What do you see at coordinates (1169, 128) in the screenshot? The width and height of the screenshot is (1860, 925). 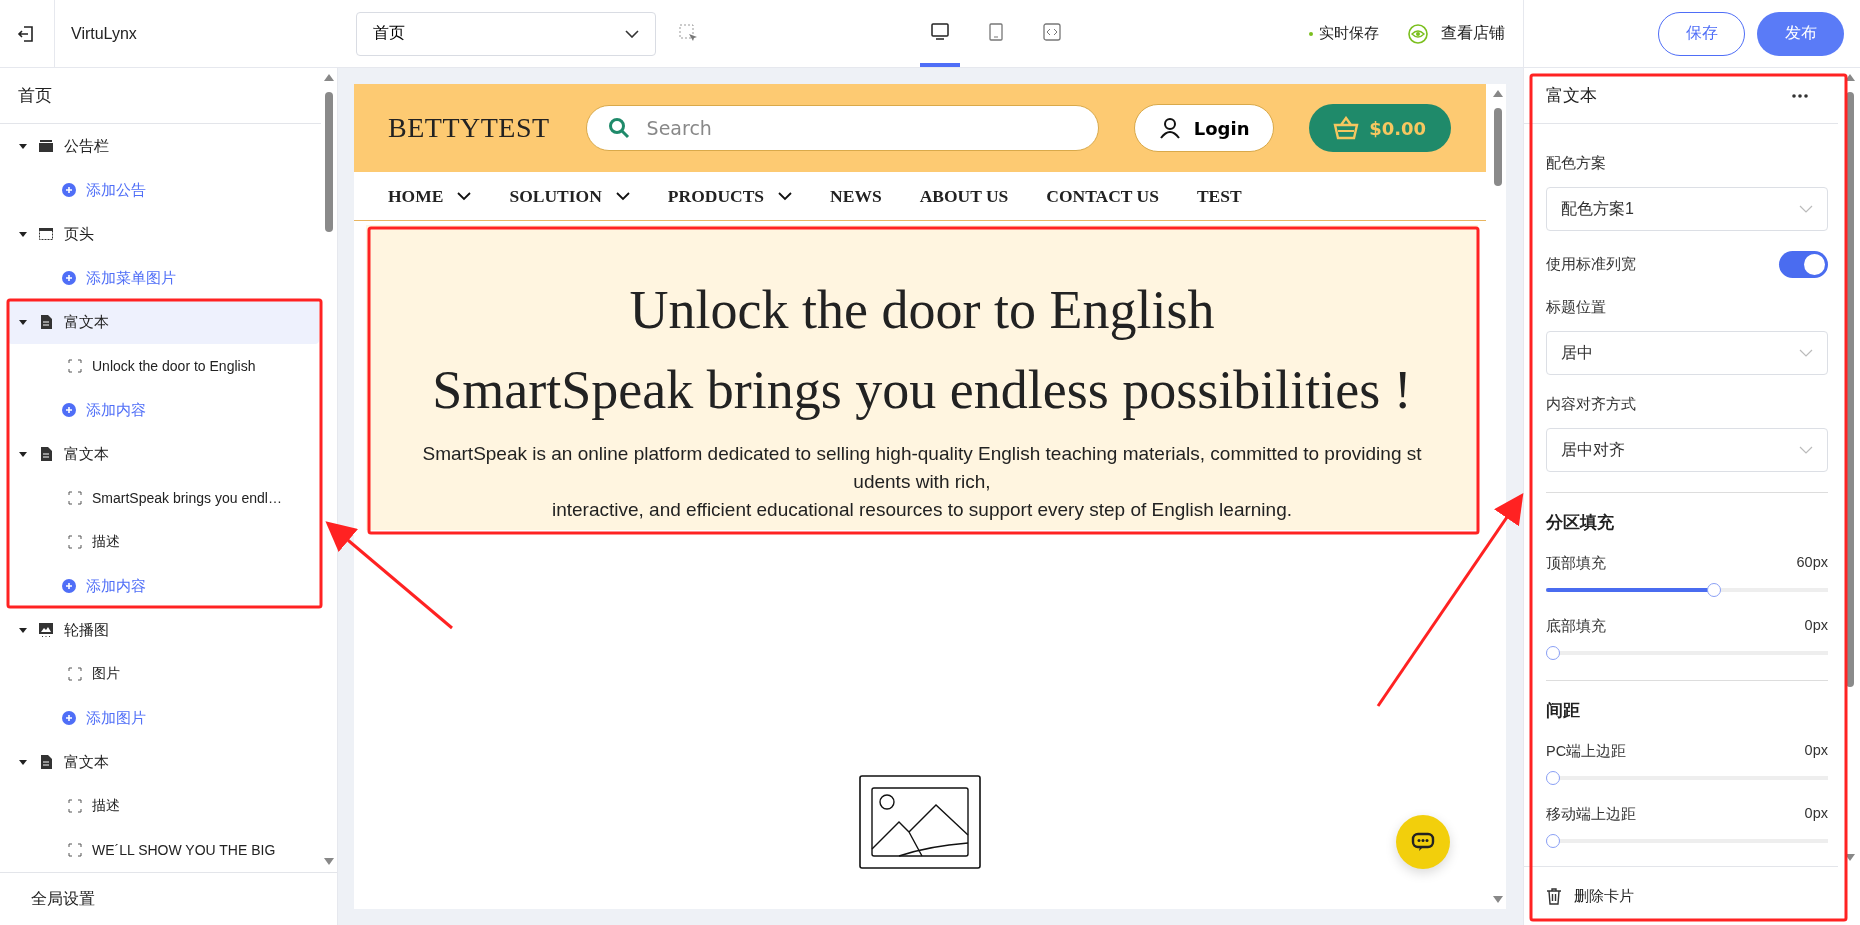 I see `user-icon` at bounding box center [1169, 128].